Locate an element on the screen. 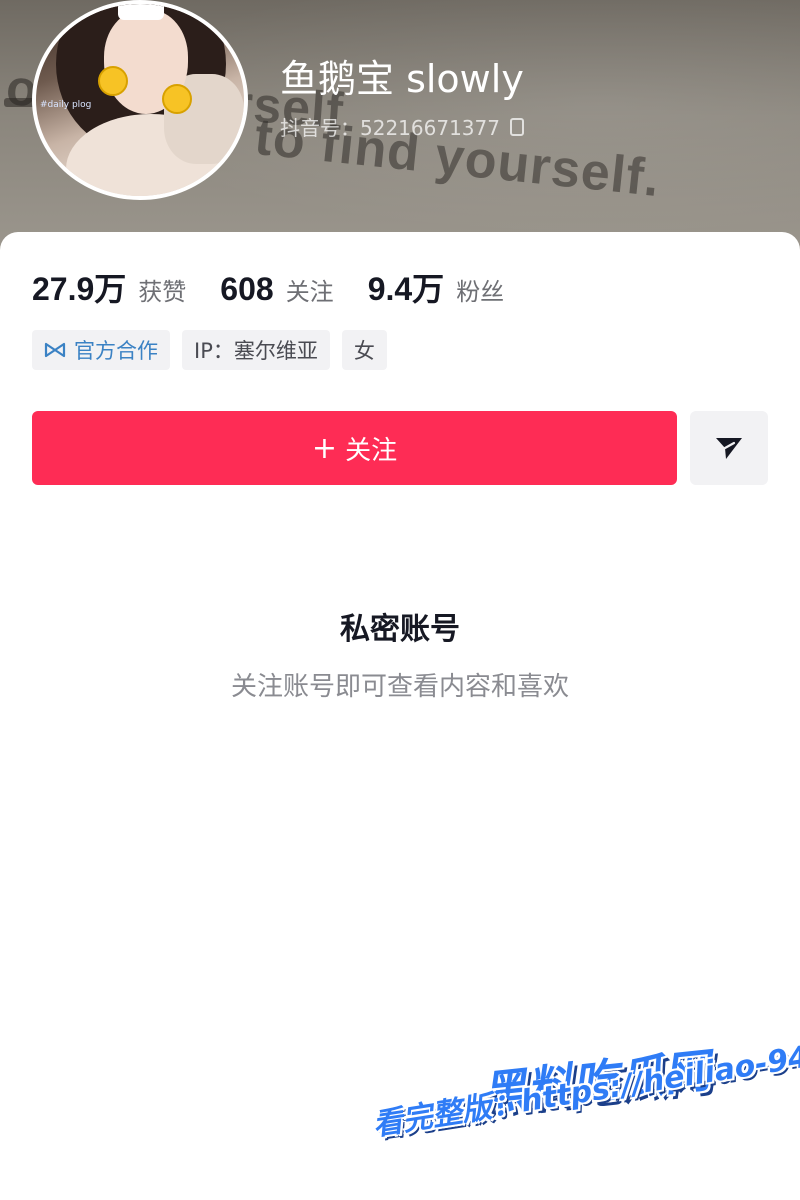 The width and height of the screenshot is (800, 1200). douyin-id: 抖音号：52216671377 is located at coordinates (402, 126).